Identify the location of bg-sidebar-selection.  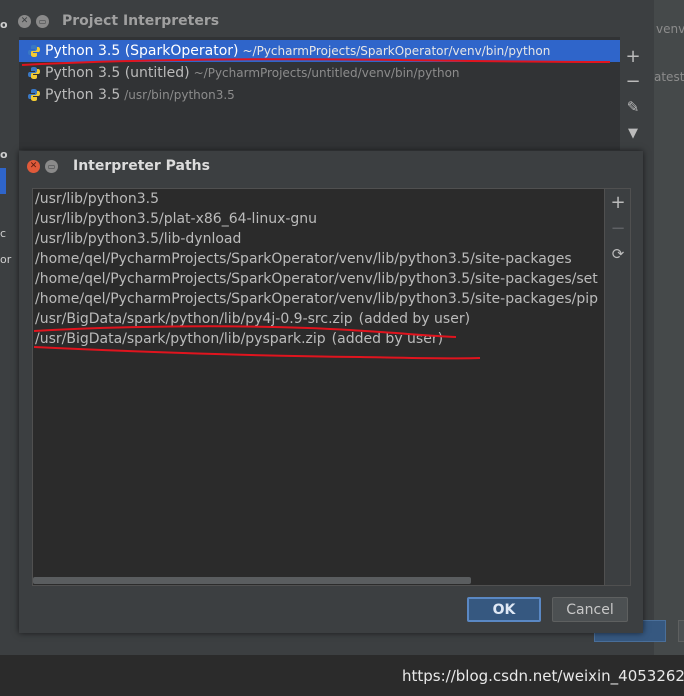
(3, 181).